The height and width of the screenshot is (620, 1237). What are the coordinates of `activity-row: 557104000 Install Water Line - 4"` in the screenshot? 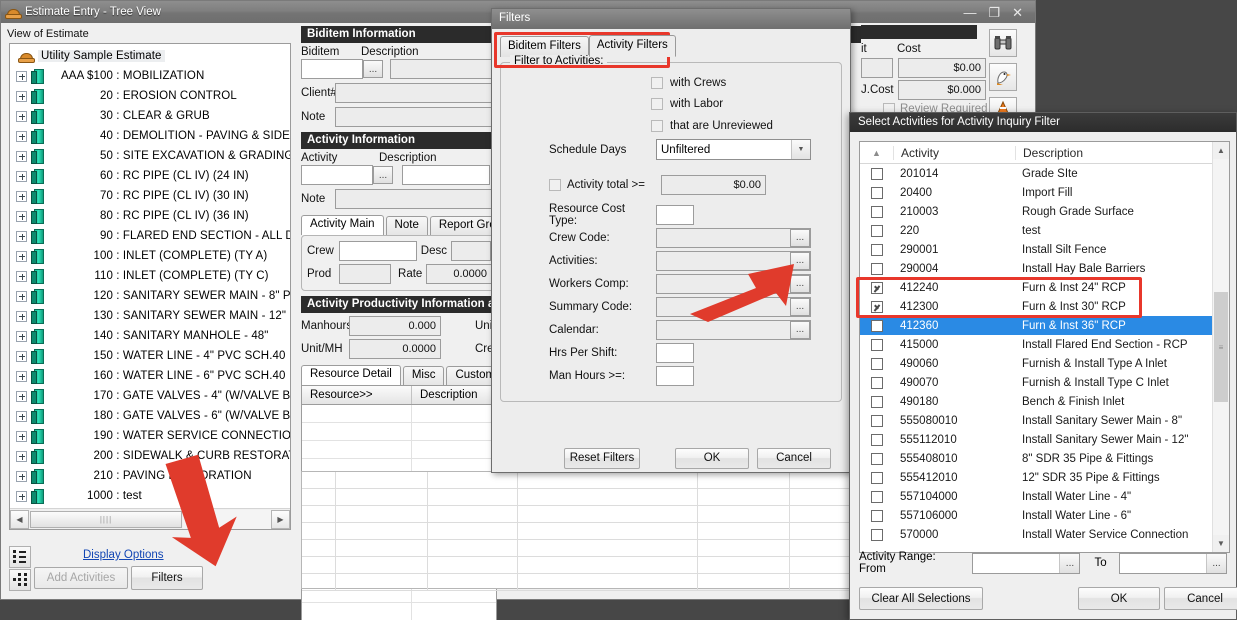 It's located at (1036, 496).